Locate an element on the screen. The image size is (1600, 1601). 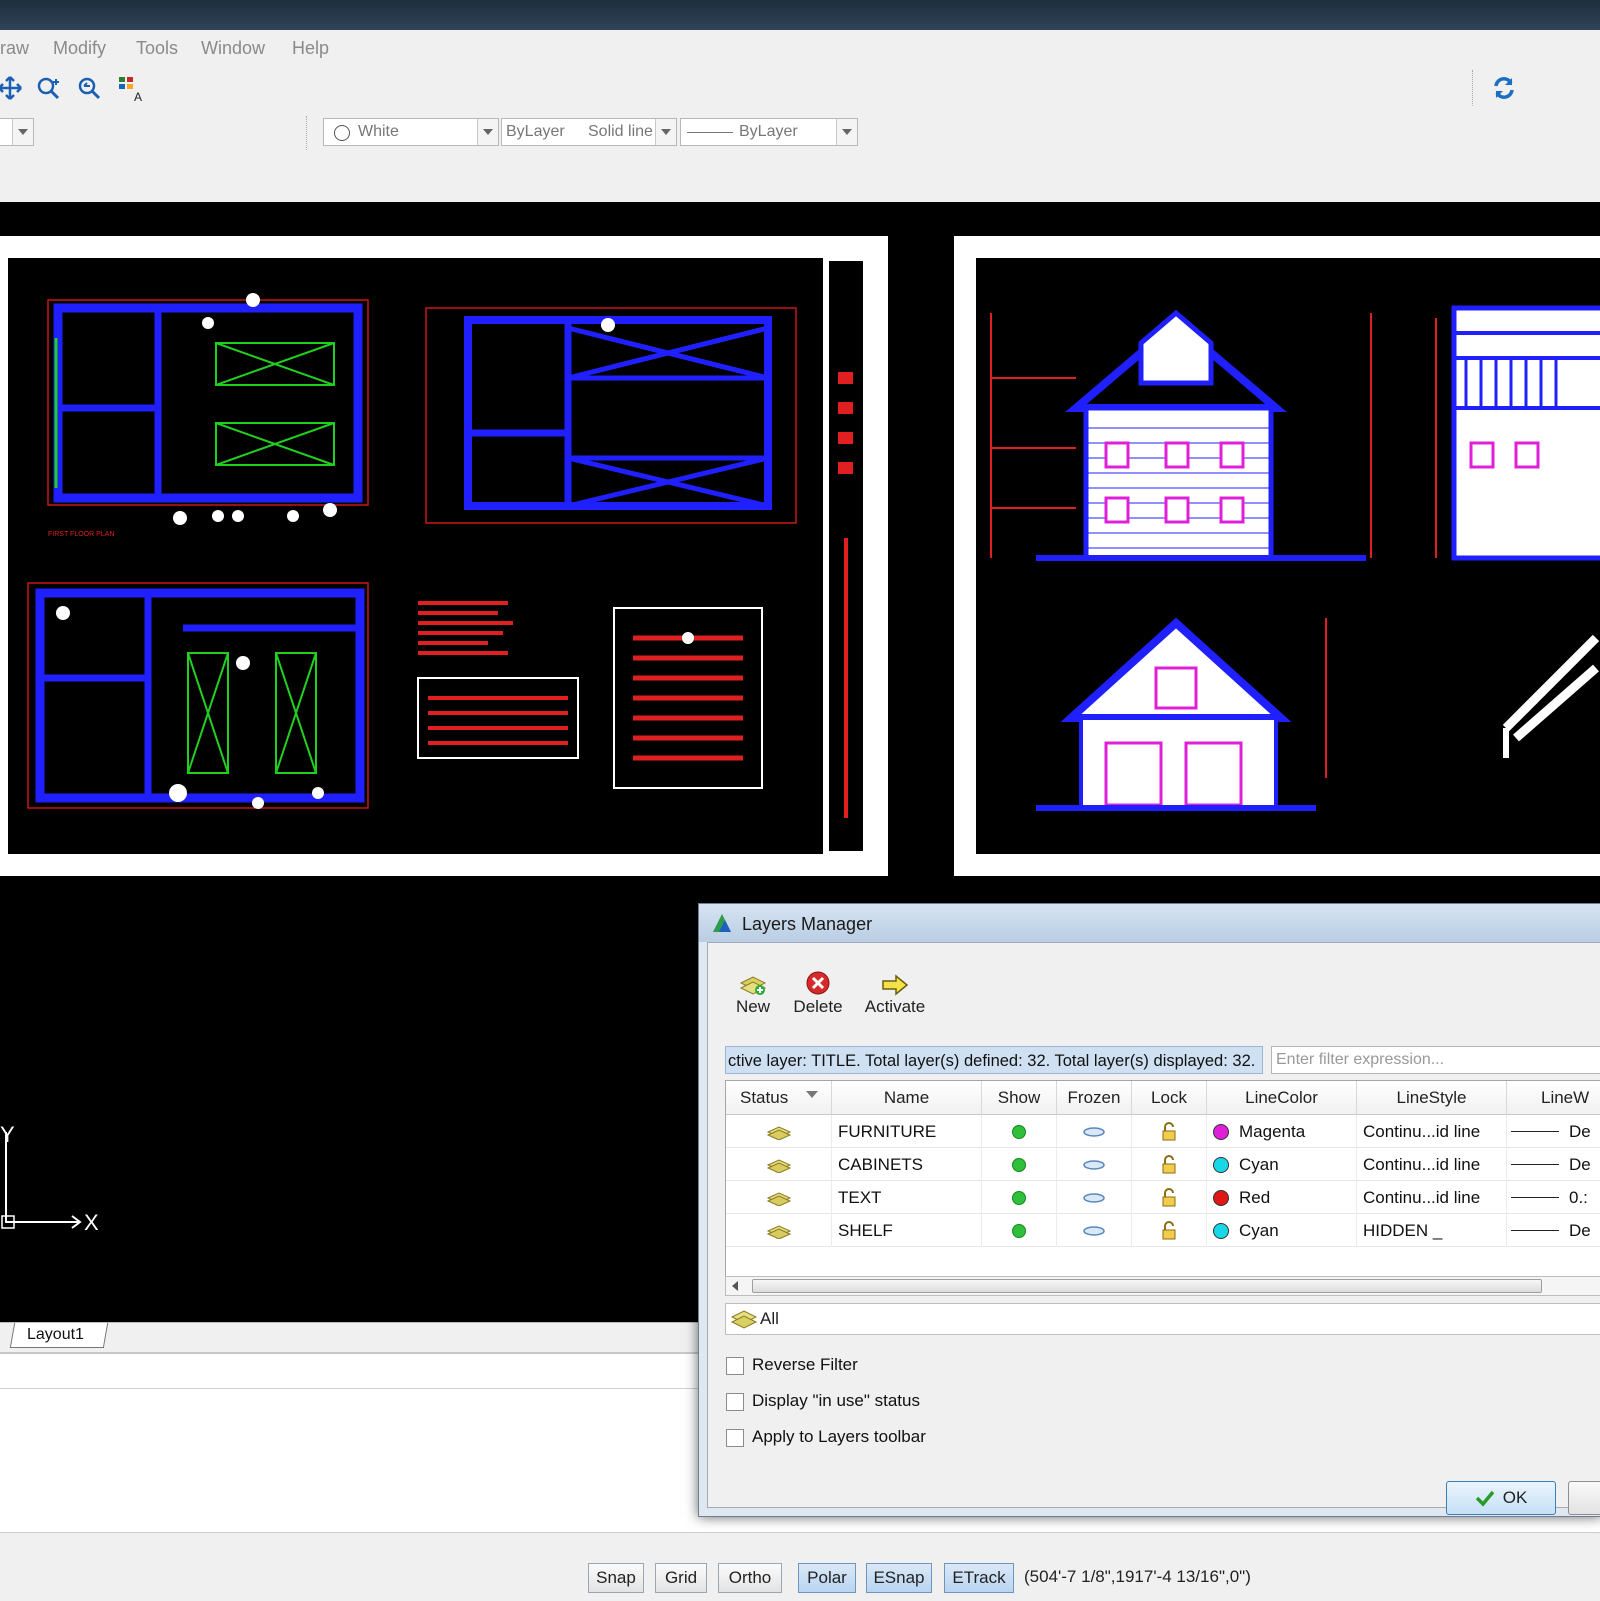
column-header-lock: Lock is located at coordinates (1169, 1098).